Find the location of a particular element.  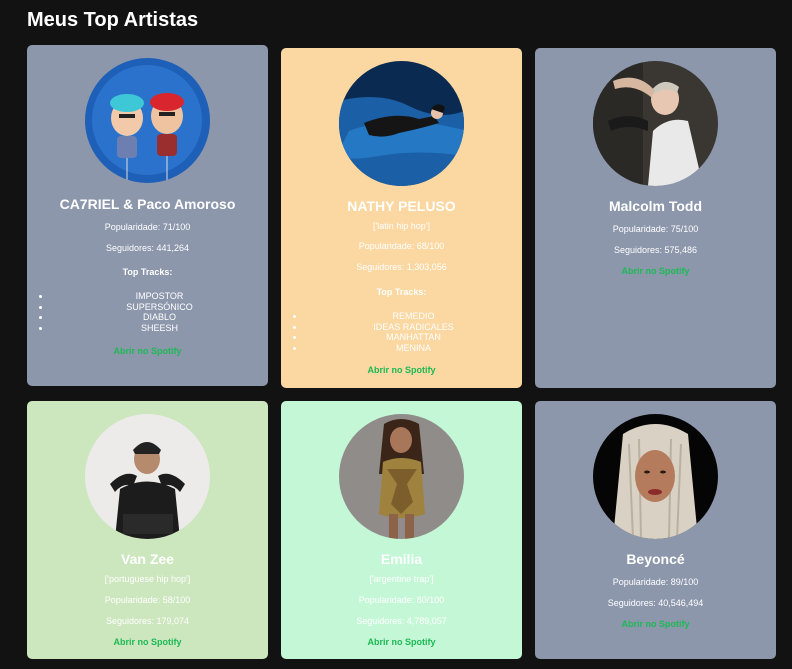

artist-genre: ['portuguese hip hop'] is located at coordinates (147, 579).